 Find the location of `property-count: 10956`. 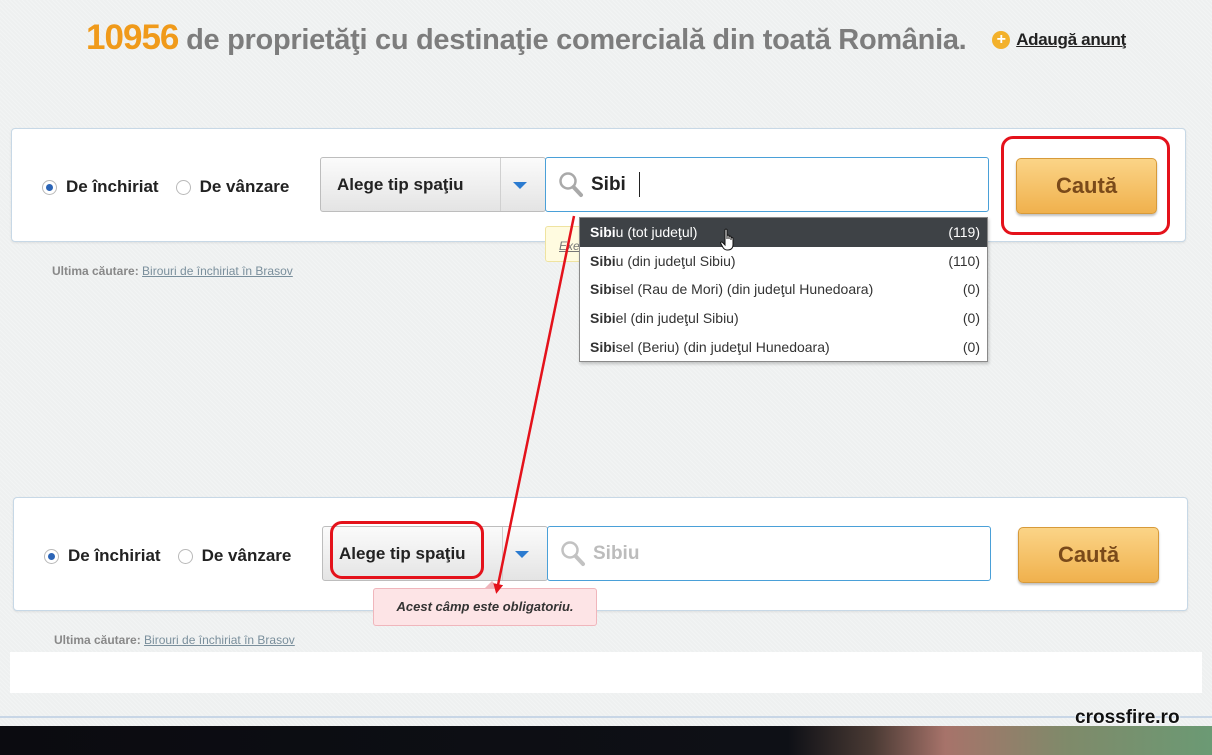

property-count: 10956 is located at coordinates (132, 37).